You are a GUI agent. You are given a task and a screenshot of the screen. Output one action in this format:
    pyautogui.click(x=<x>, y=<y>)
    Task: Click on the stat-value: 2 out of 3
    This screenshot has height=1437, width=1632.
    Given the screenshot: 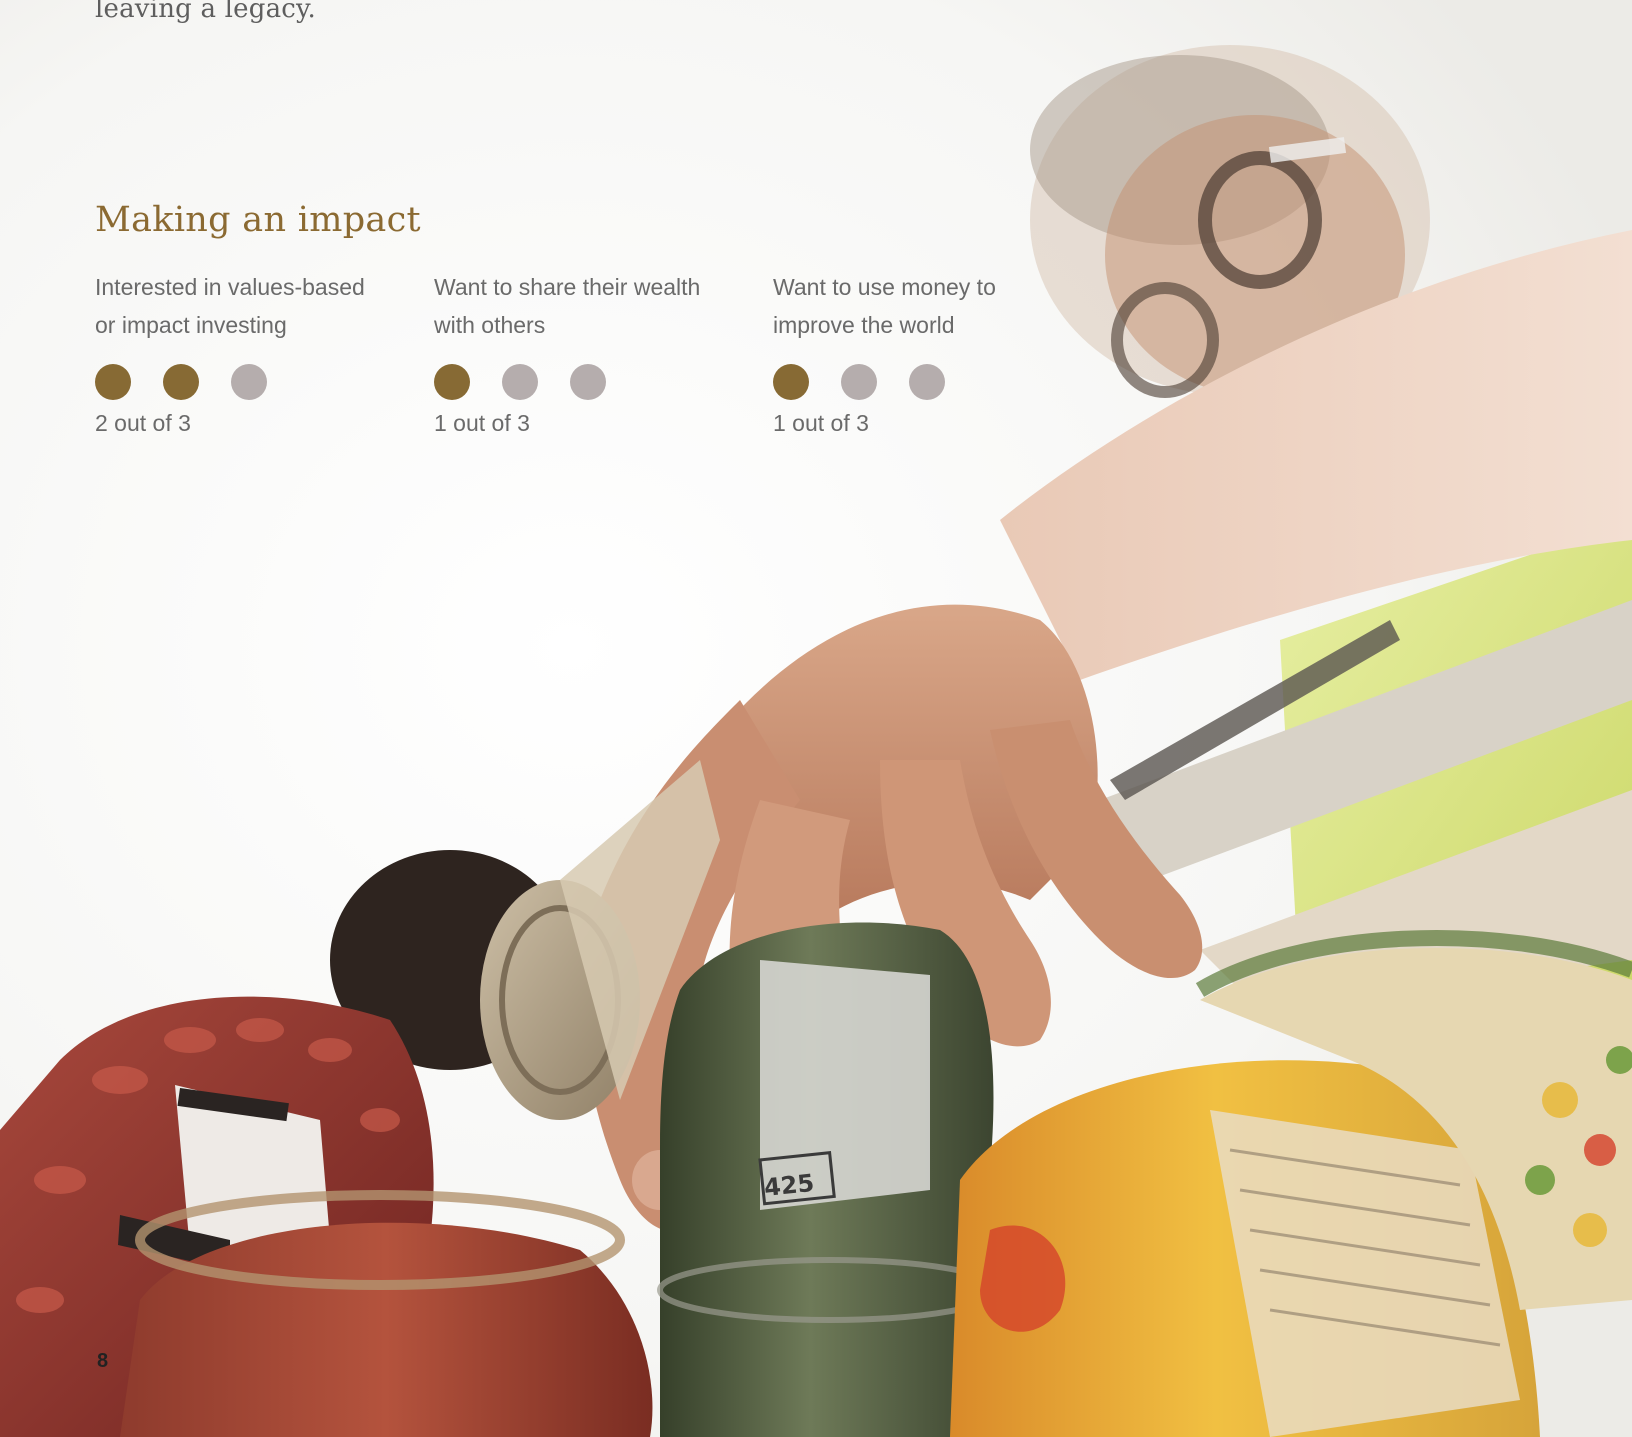 What is the action you would take?
    pyautogui.click(x=143, y=423)
    